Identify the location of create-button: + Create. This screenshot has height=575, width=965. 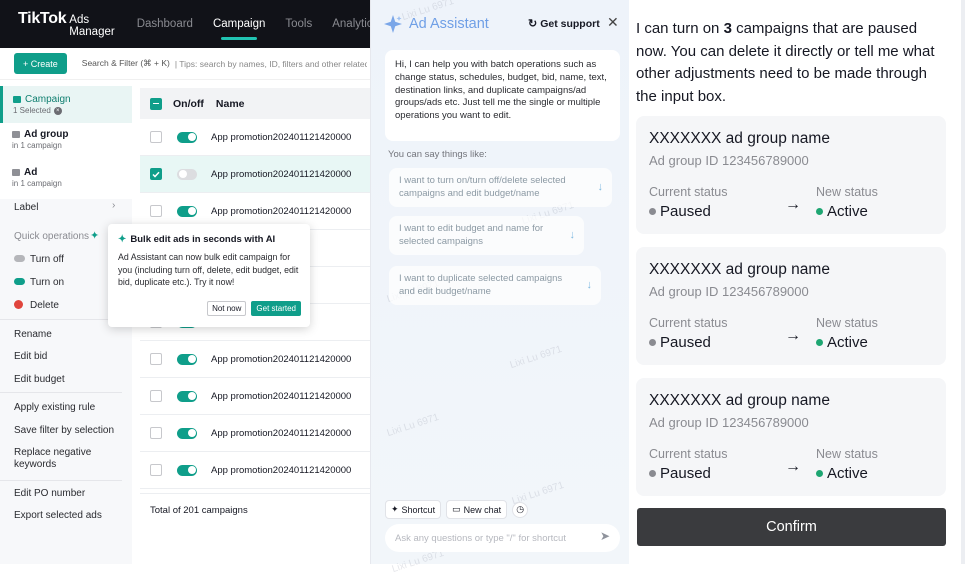
(40, 63).